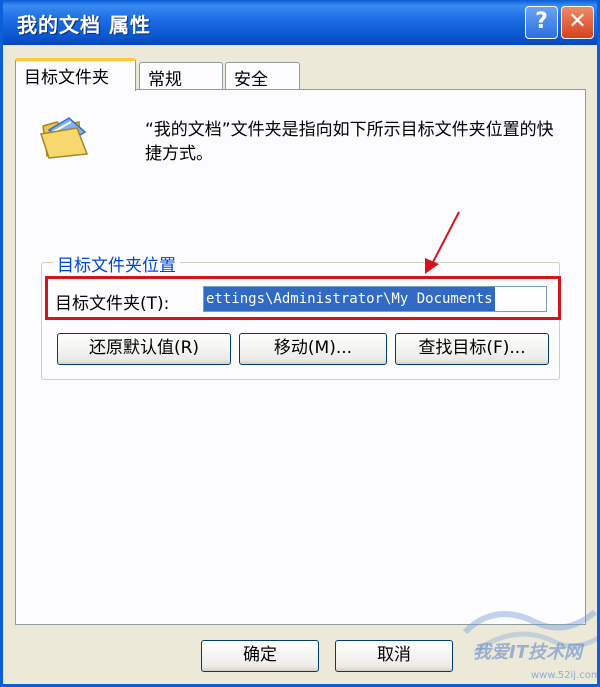  I want to click on title-bar: 我的文档 属性 ? ✕, so click(300, 22).